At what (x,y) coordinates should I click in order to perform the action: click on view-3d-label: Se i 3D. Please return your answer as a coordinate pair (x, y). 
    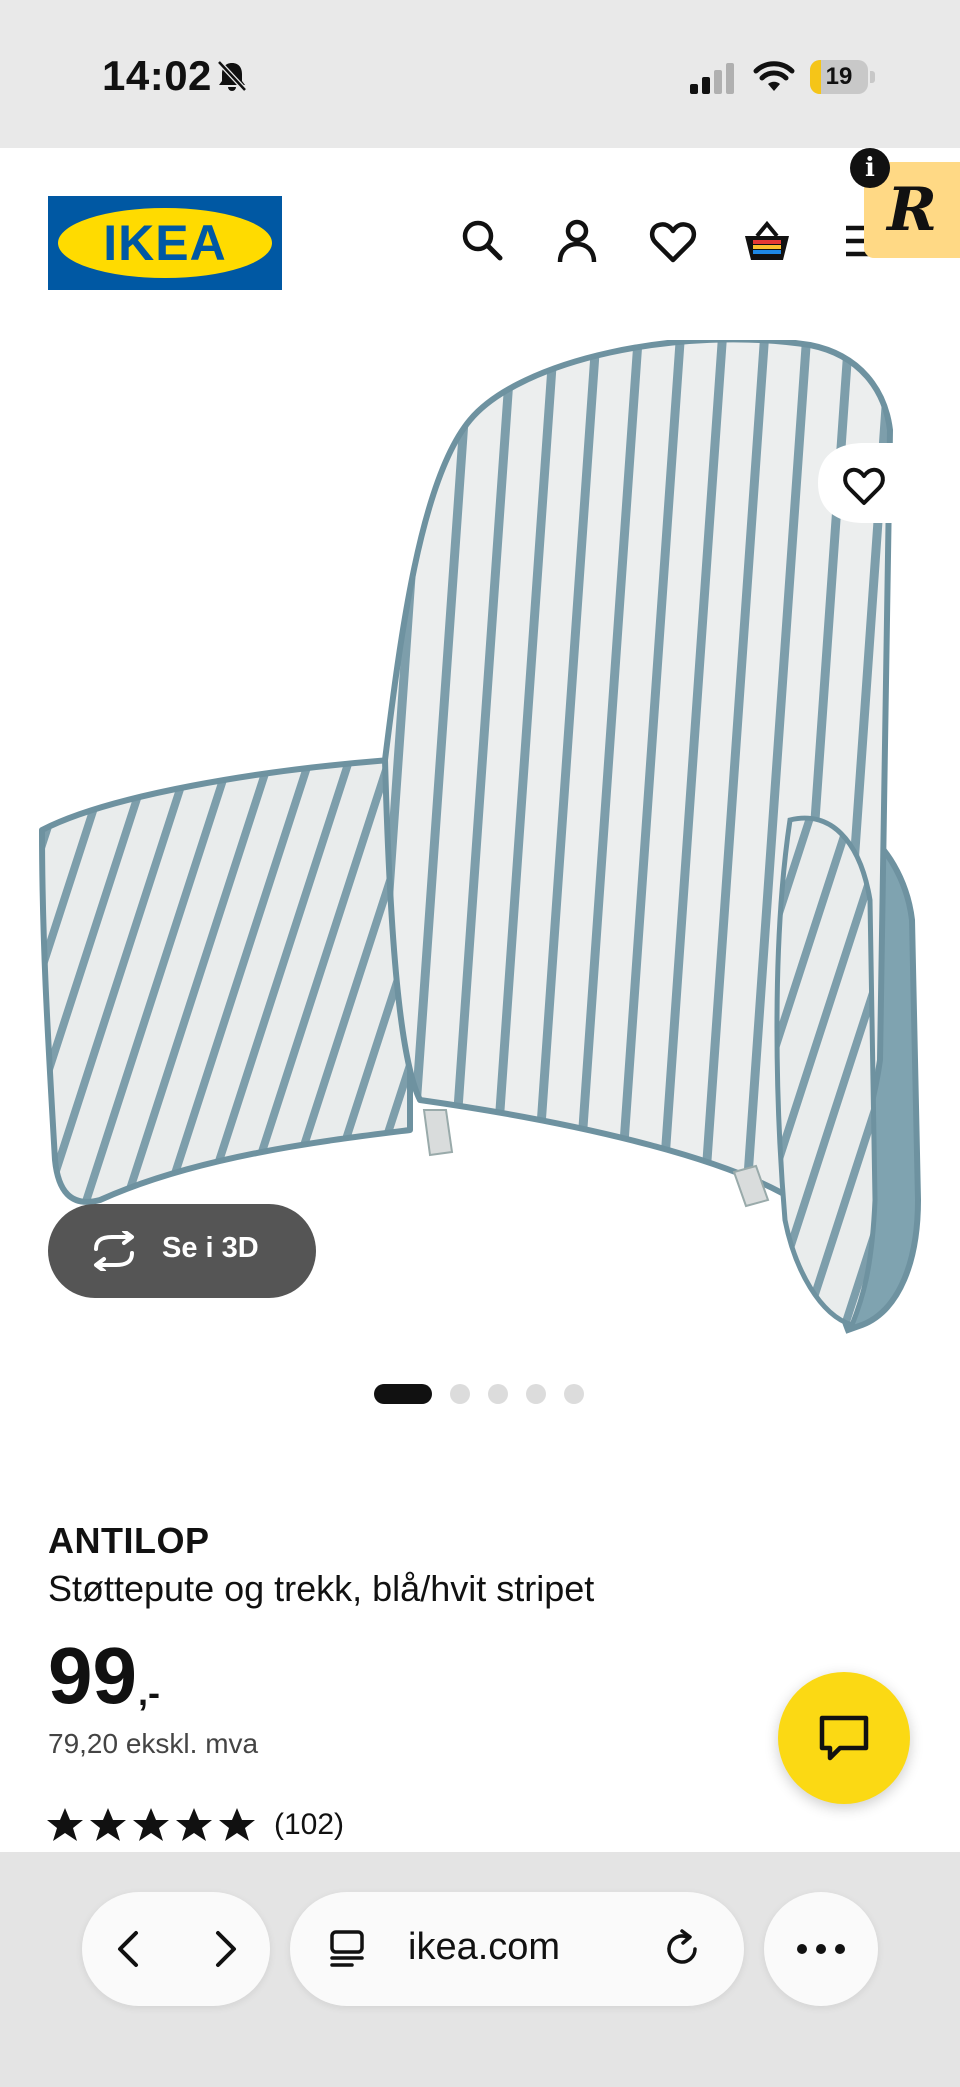
    Looking at the image, I should click on (210, 1248).